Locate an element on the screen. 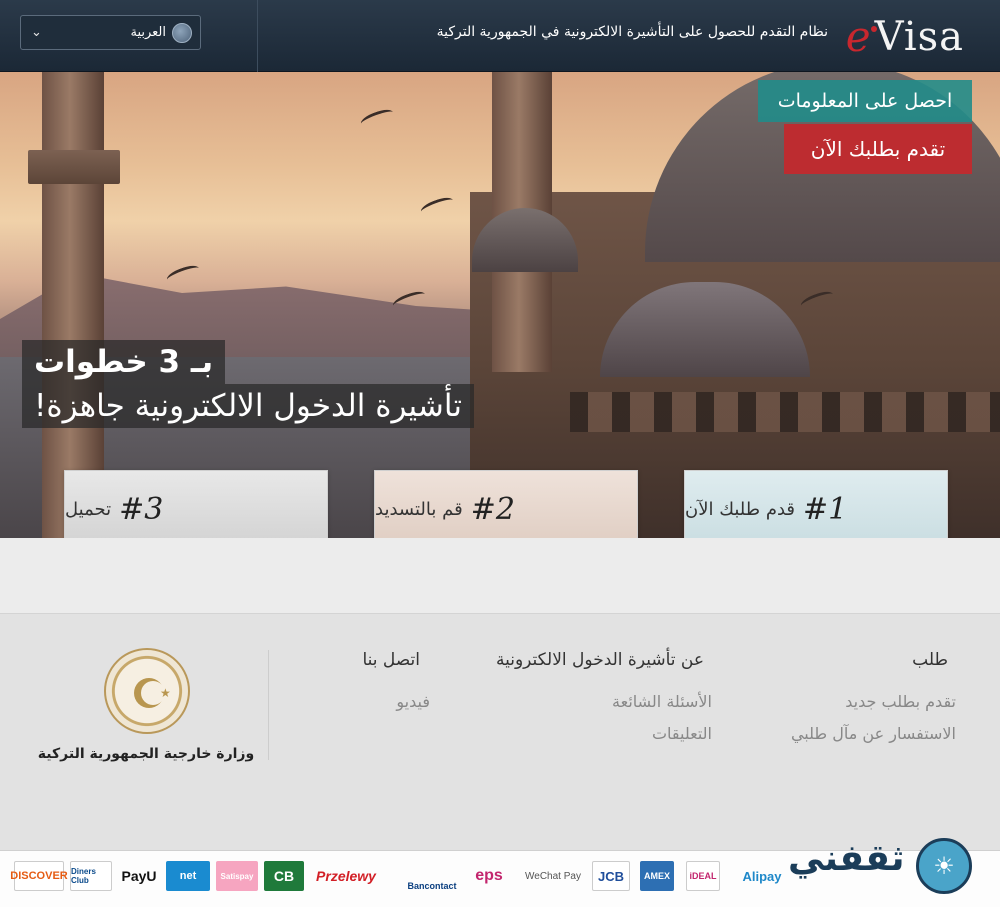  step-2-card: #2 قم بالتسديد is located at coordinates (506, 504).